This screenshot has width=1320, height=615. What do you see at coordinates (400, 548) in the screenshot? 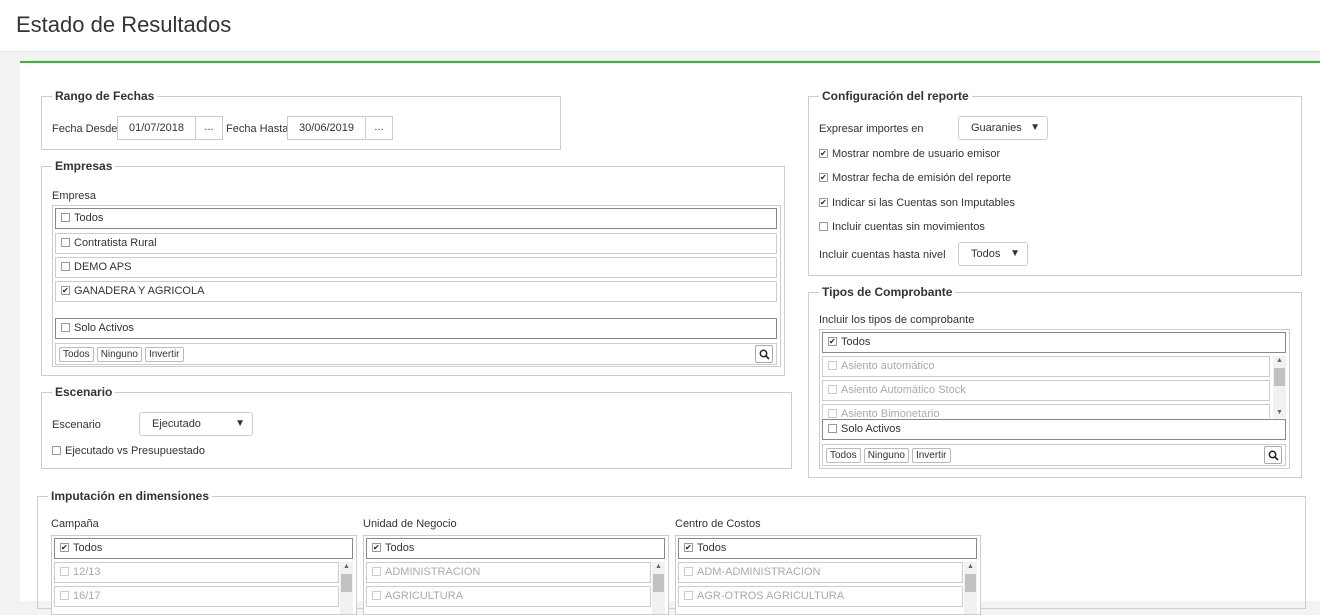
I see `unidad-todos-label: Todos` at bounding box center [400, 548].